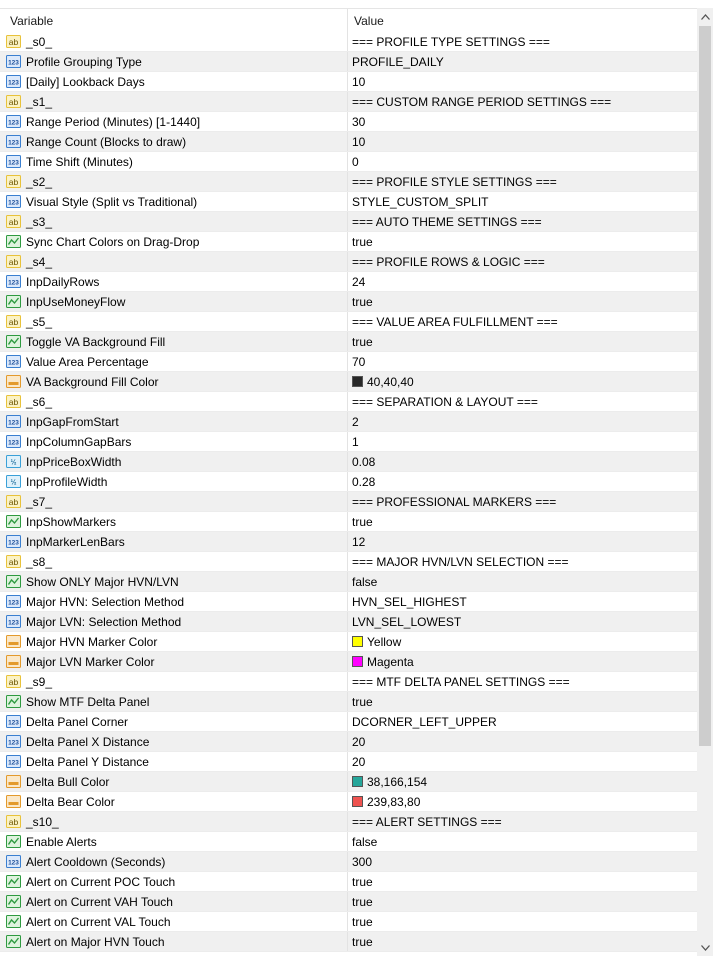  I want to click on property-row: 123 InpGapFromStart 2, so click(348, 422).